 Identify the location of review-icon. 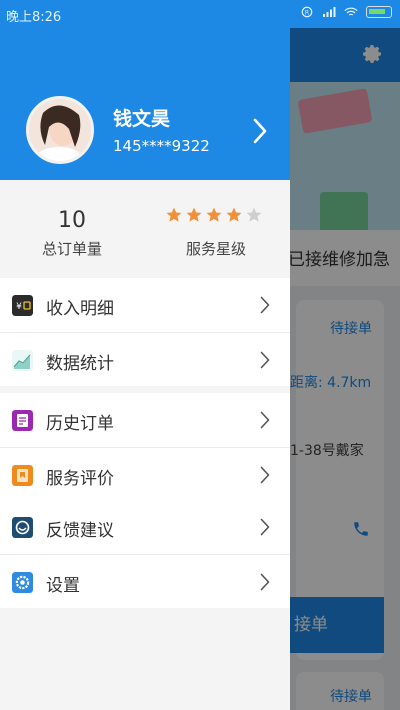
(22, 475).